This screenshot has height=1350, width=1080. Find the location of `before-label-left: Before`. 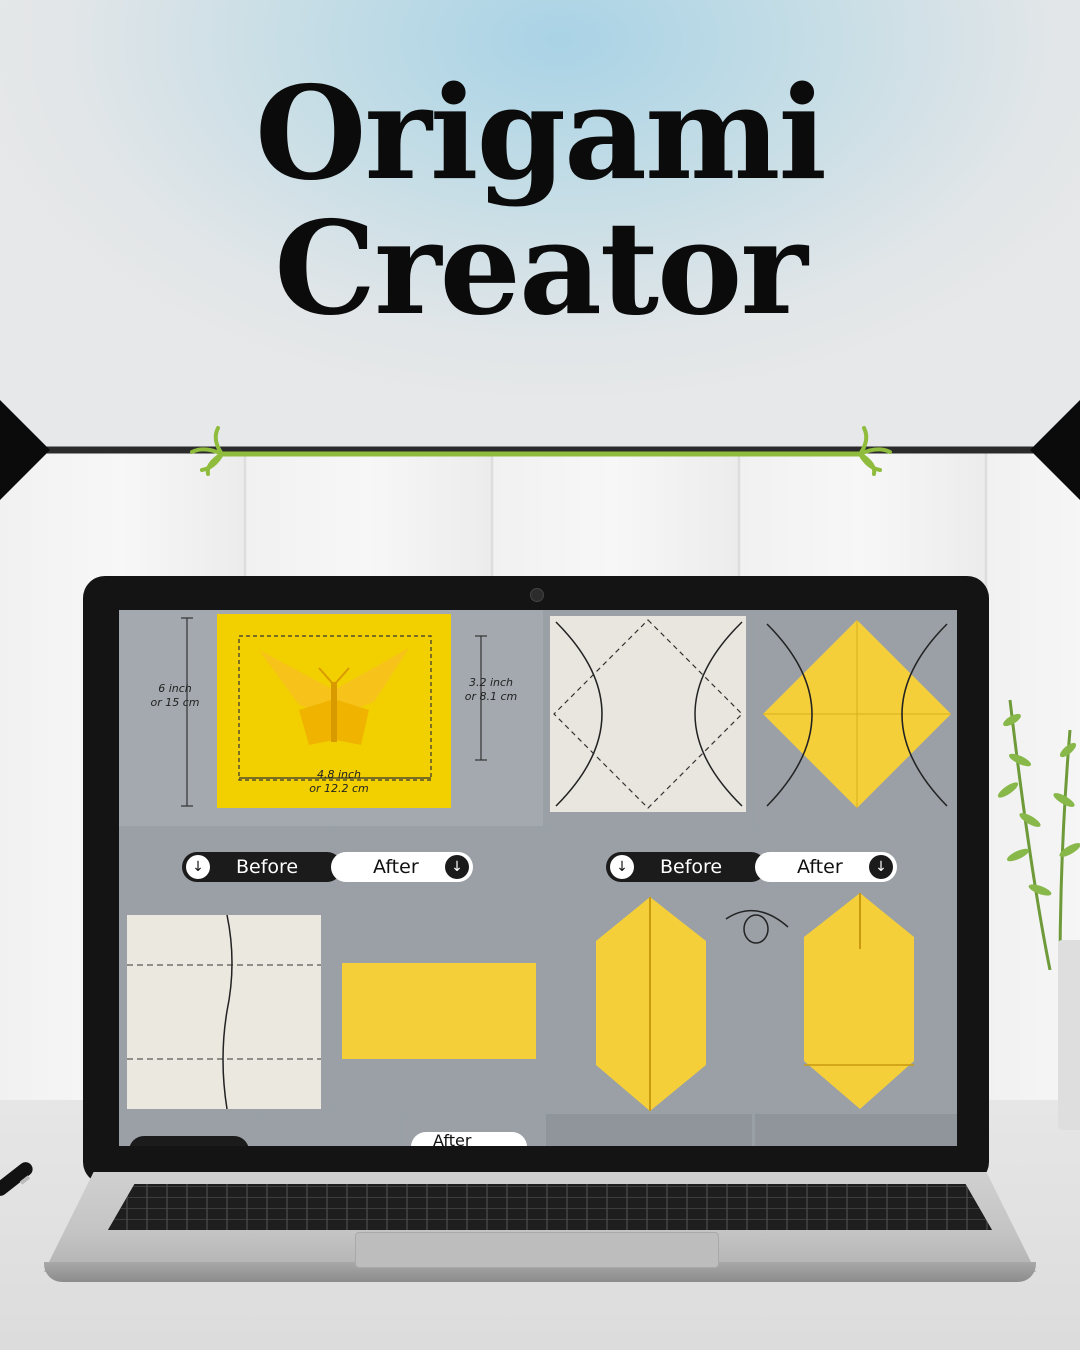

before-label-left: Before is located at coordinates (267, 867).